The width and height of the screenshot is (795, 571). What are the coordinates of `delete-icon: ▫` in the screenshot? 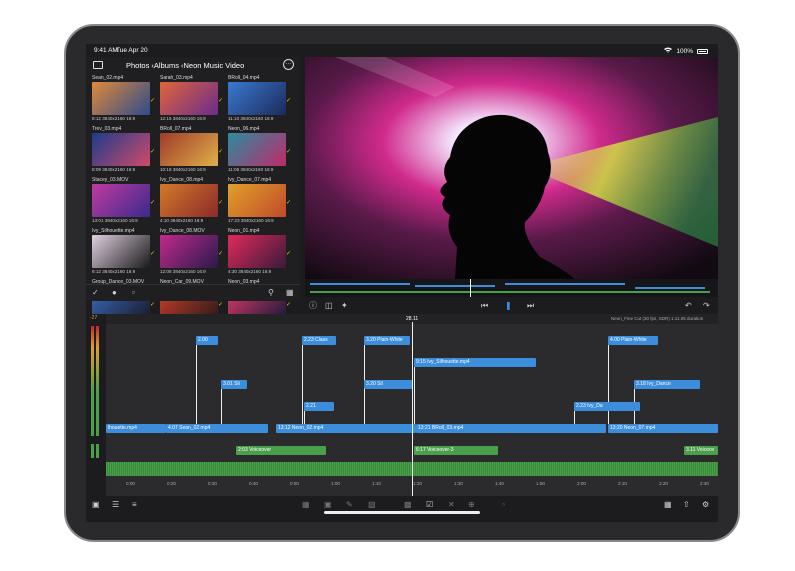 It's located at (503, 505).